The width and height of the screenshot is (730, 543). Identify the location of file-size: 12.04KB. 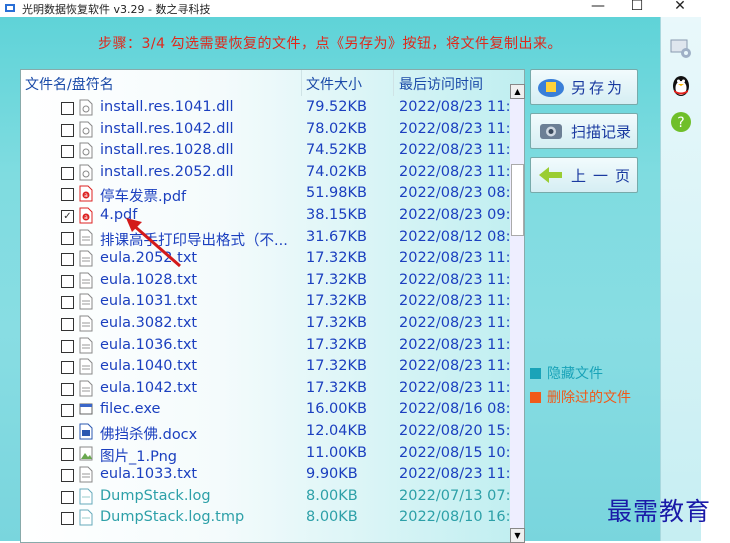
(336, 430).